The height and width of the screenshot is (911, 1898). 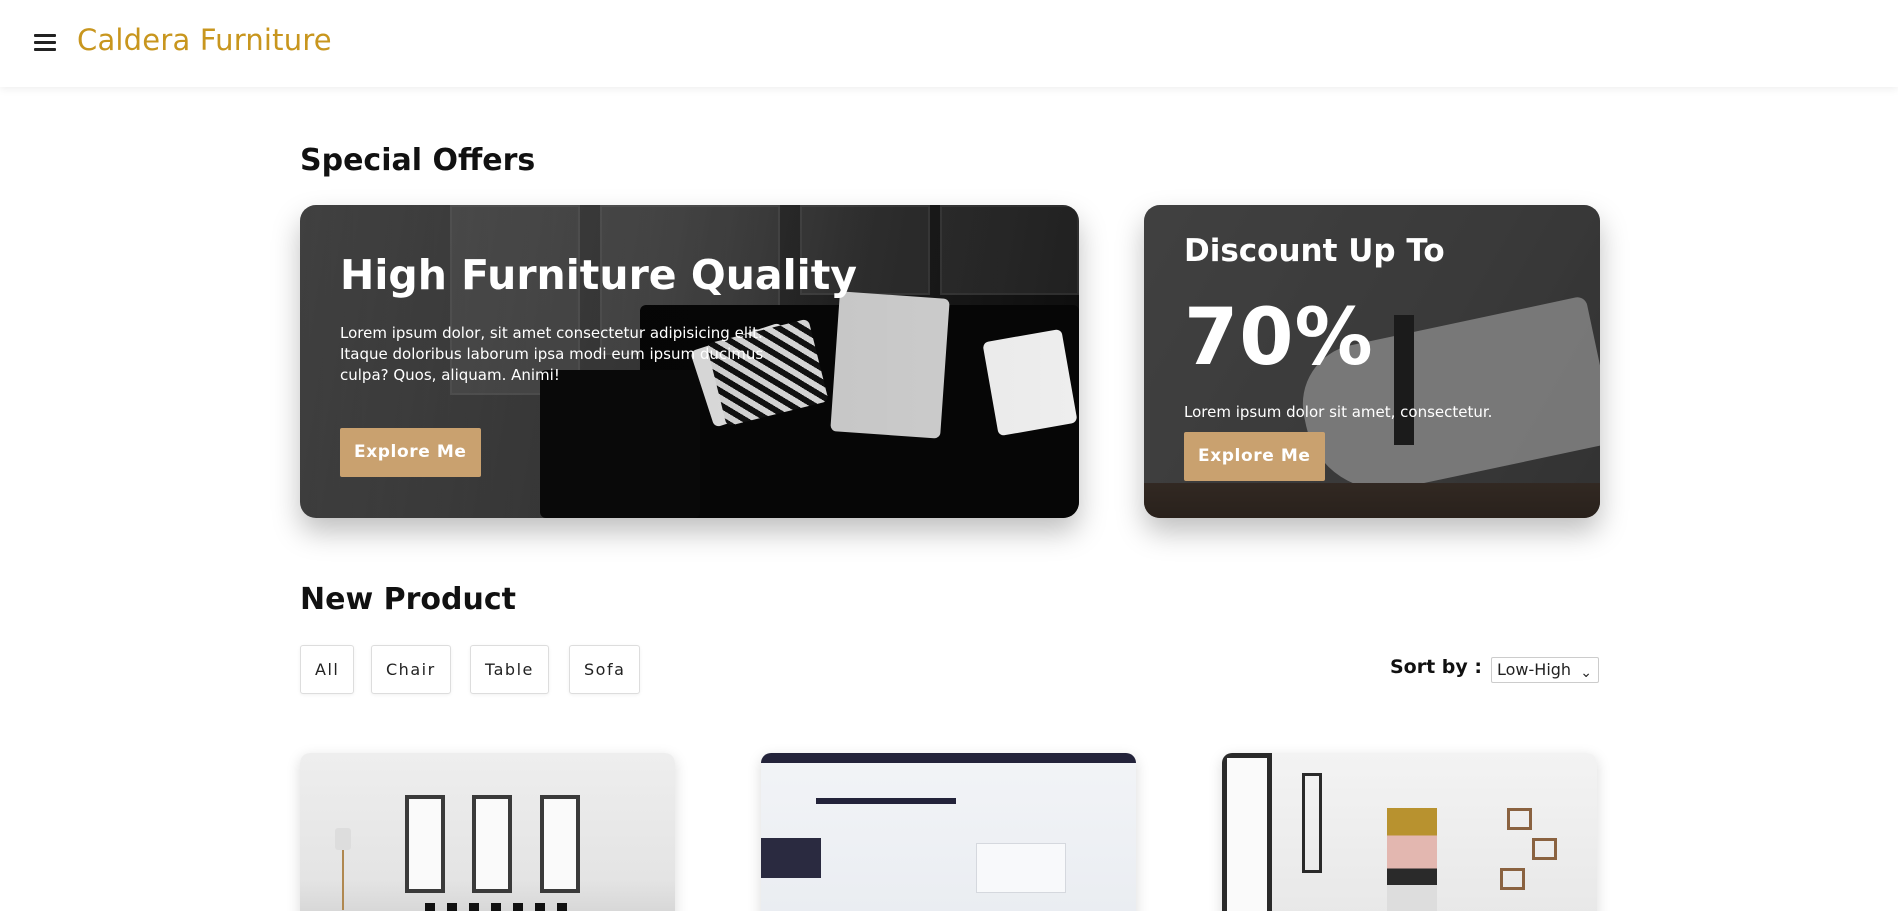 What do you see at coordinates (411, 669) in the screenshot?
I see `filter-chair-button: Chair` at bounding box center [411, 669].